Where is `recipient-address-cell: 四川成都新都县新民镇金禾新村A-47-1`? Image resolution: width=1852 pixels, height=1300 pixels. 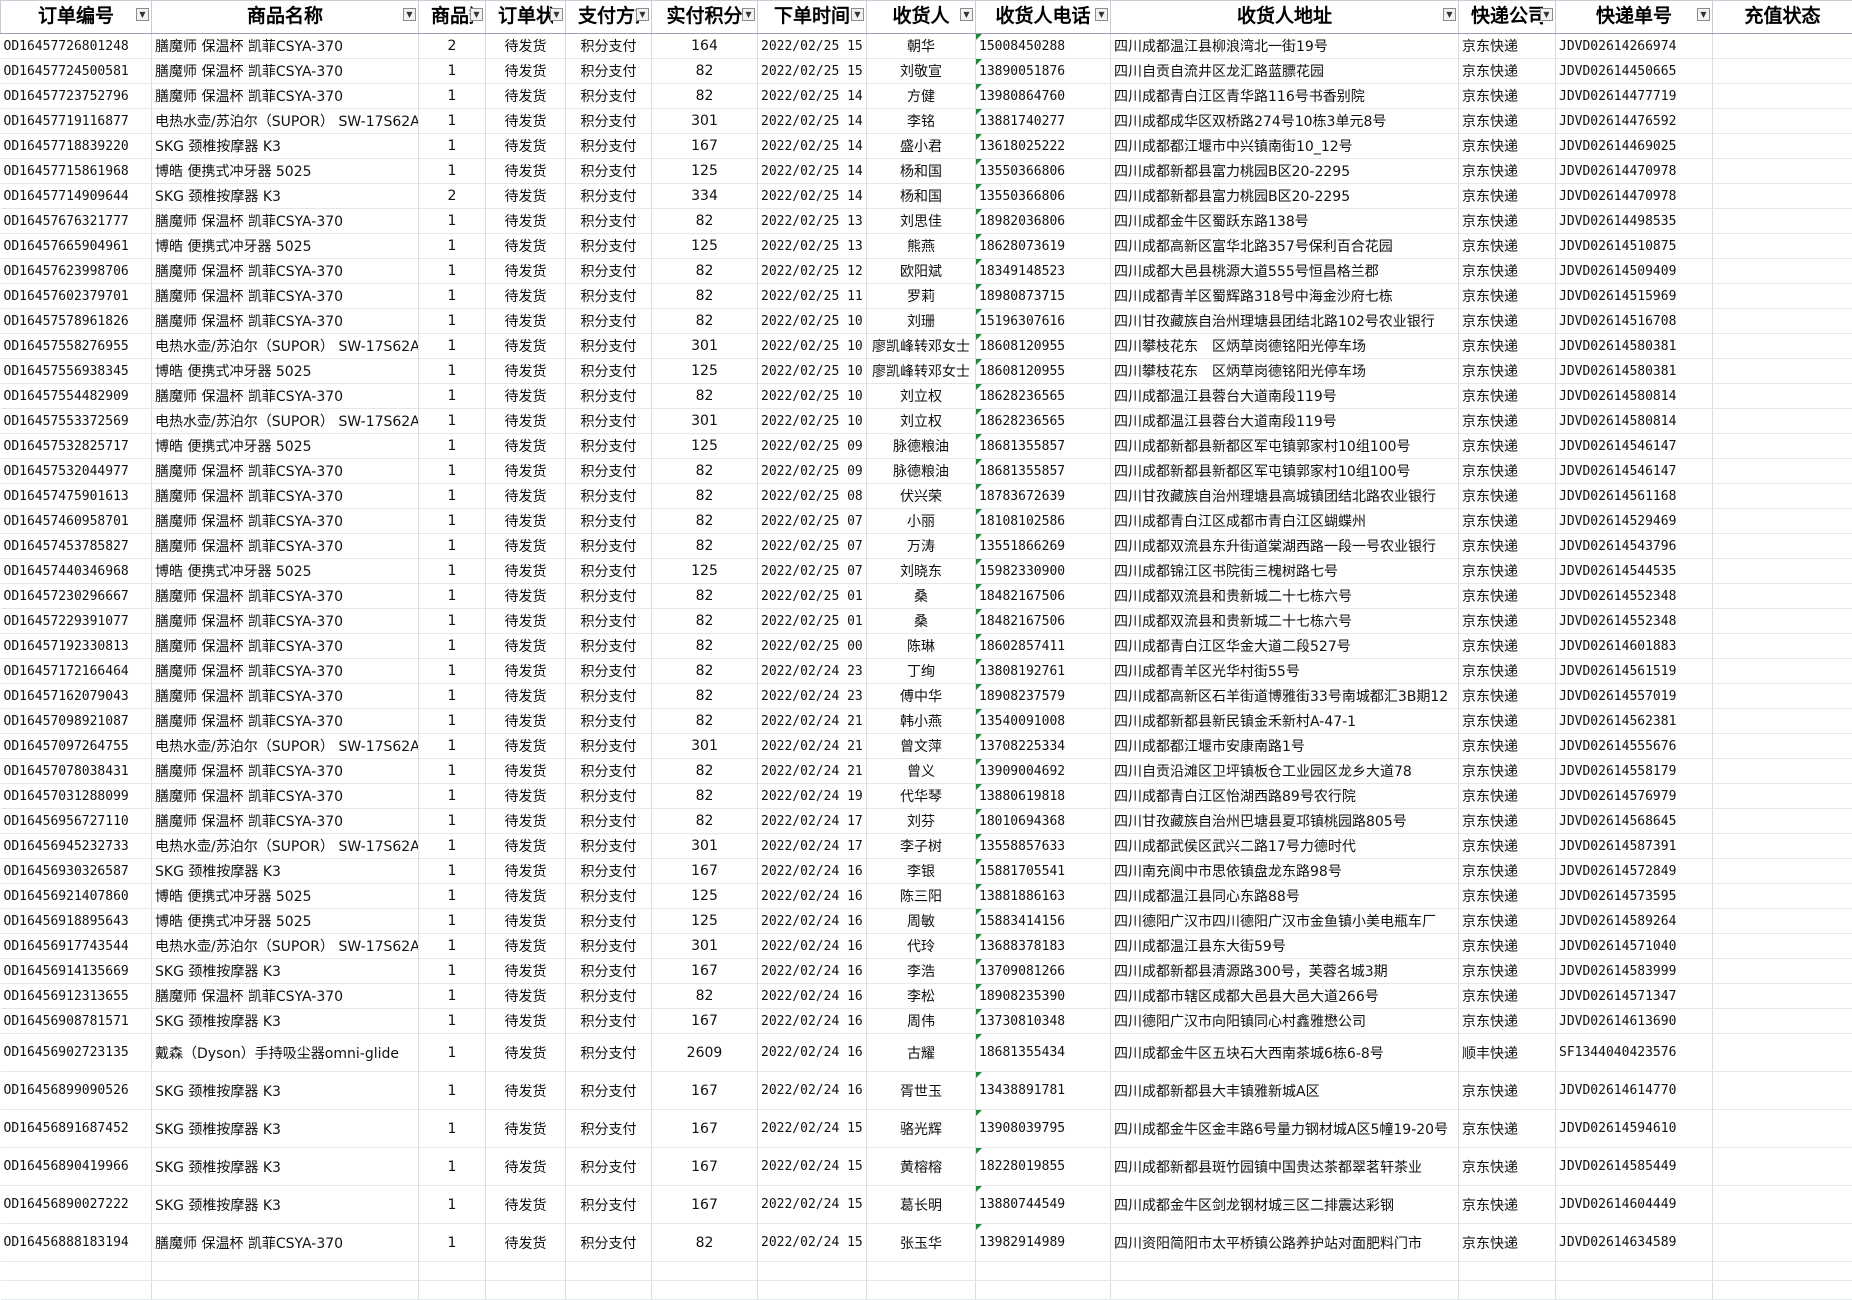
recipient-address-cell: 四川成都新都县新民镇金禾新村A-47-1 is located at coordinates (1285, 721).